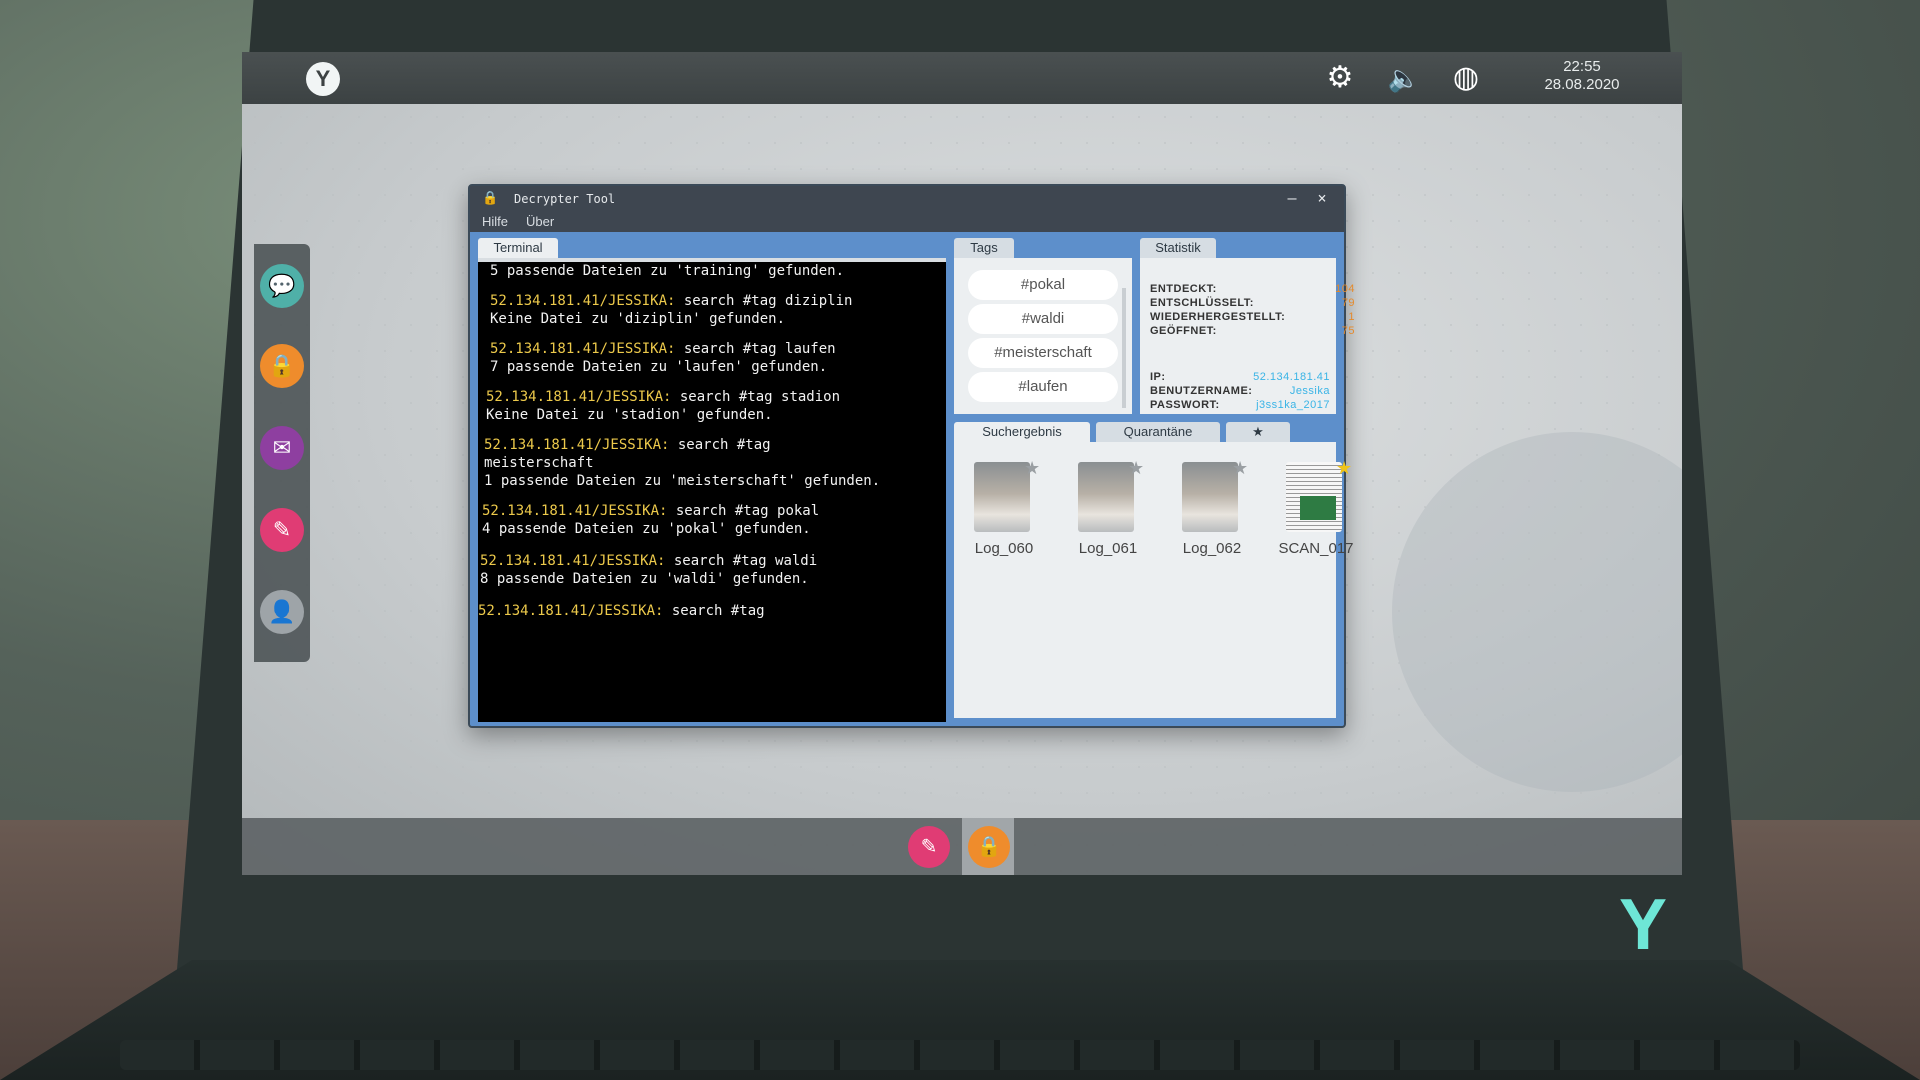  Describe the element at coordinates (651, 511) in the screenshot. I see `terminal-line: 52.134.181.41/JESSIKA: search #tag pokal` at that location.